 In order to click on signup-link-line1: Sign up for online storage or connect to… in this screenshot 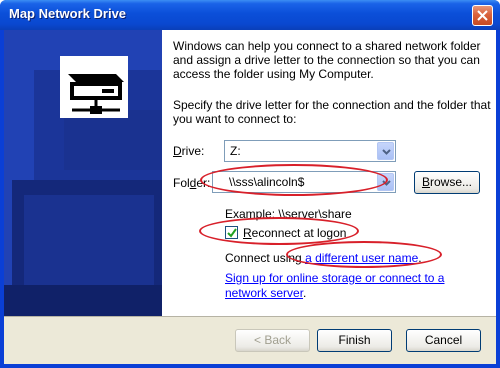, I will do `click(334, 278)`.